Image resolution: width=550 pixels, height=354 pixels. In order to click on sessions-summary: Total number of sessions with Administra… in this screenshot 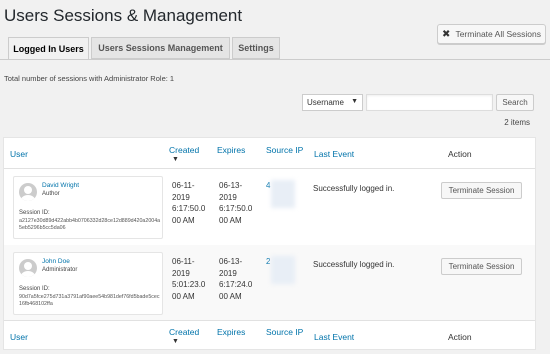, I will do `click(89, 78)`.